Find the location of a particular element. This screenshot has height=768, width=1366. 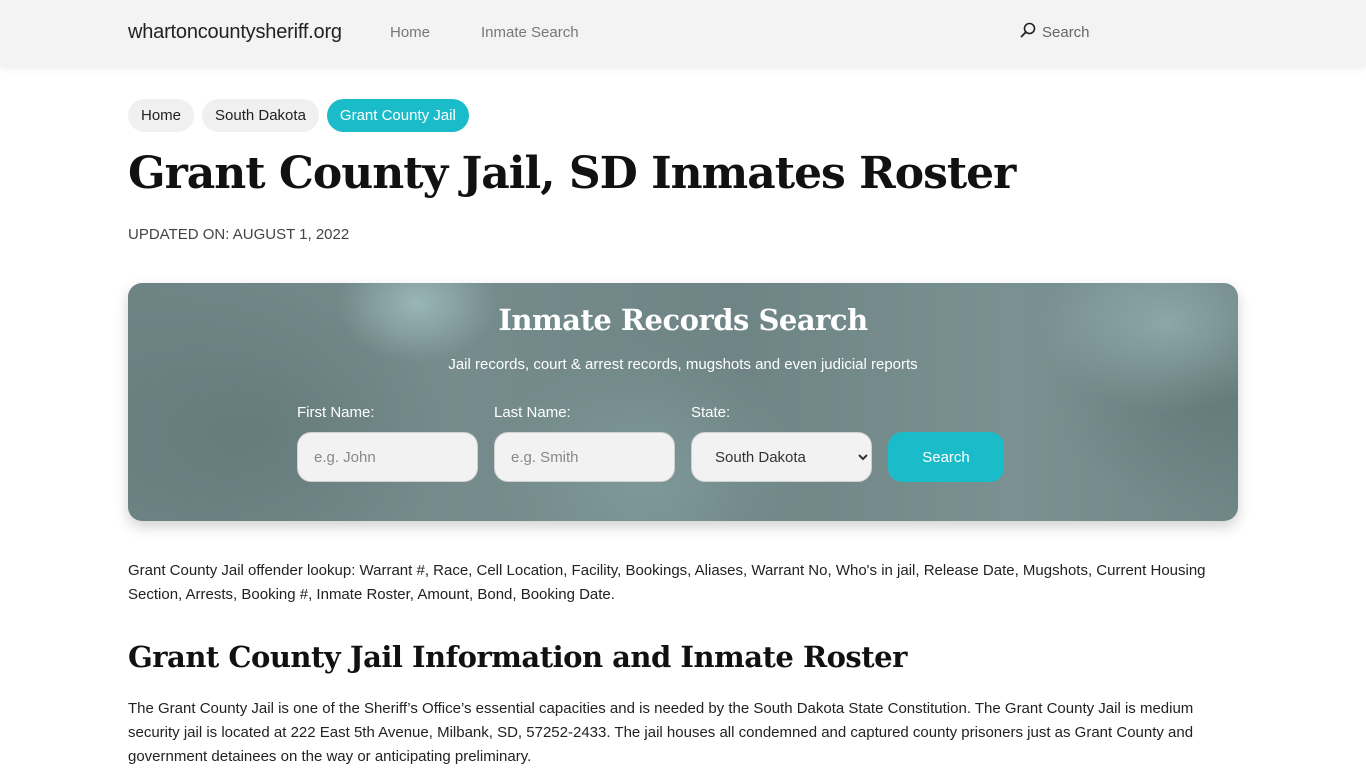

nav-search-button: Search is located at coordinates (1055, 32).